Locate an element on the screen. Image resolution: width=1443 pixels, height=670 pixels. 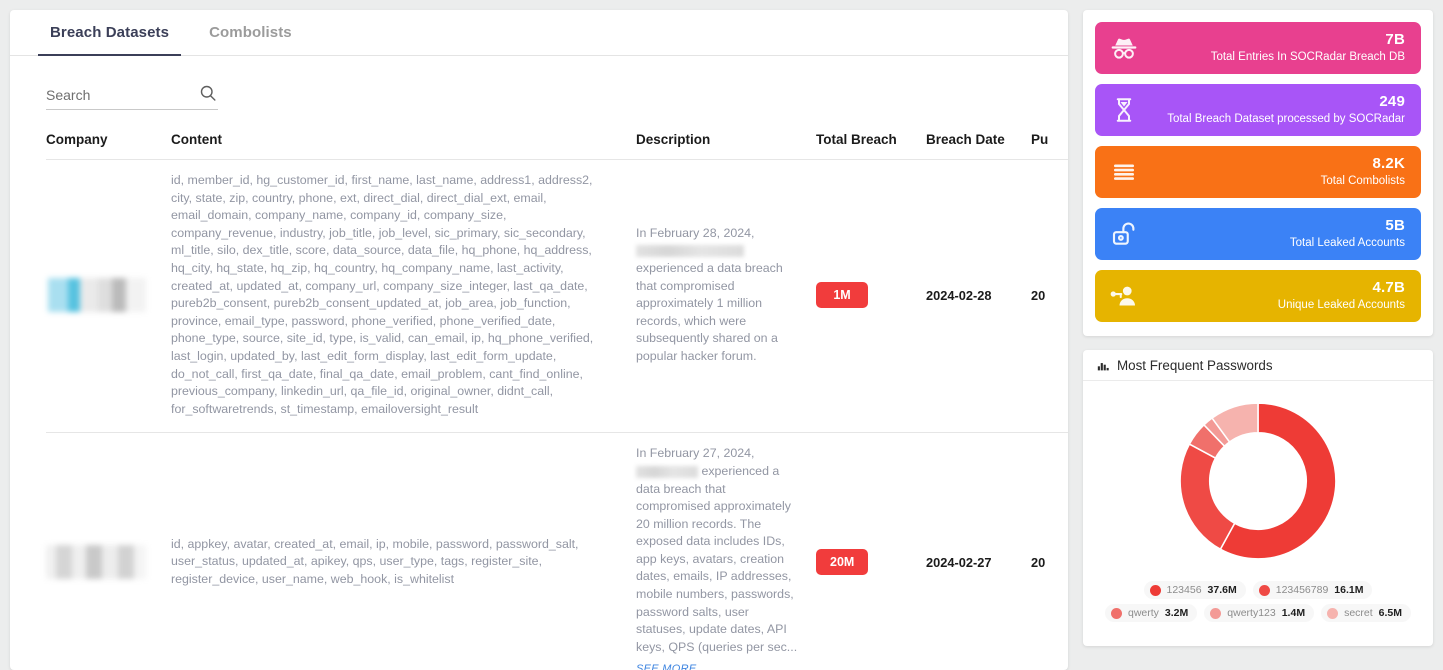
see-more-link: SEE MORE is located at coordinates (666, 665).